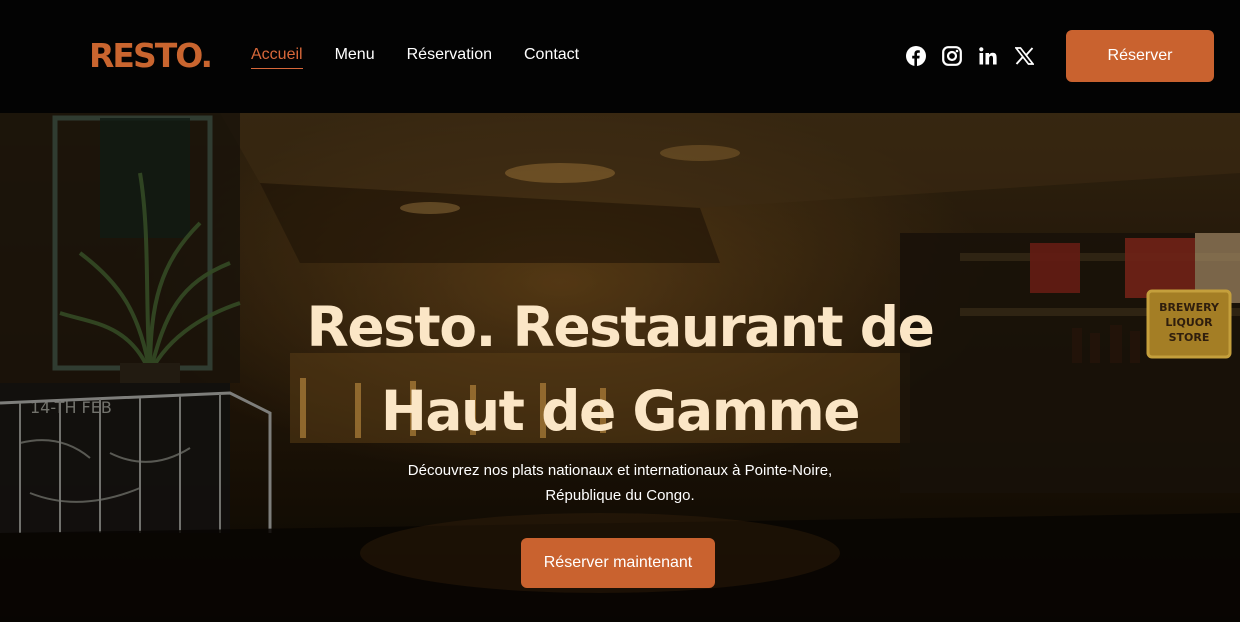 This screenshot has height=622, width=1240. What do you see at coordinates (620, 327) in the screenshot?
I see `hero-title-line-1: Resto. Restaurant de` at bounding box center [620, 327].